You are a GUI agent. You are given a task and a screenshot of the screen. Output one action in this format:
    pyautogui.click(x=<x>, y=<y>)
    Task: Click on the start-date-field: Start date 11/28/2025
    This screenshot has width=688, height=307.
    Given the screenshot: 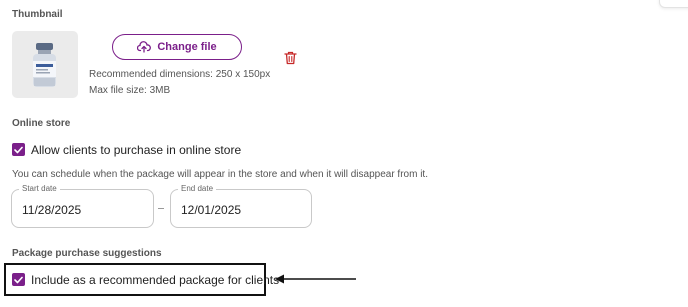 What is the action you would take?
    pyautogui.click(x=82, y=206)
    